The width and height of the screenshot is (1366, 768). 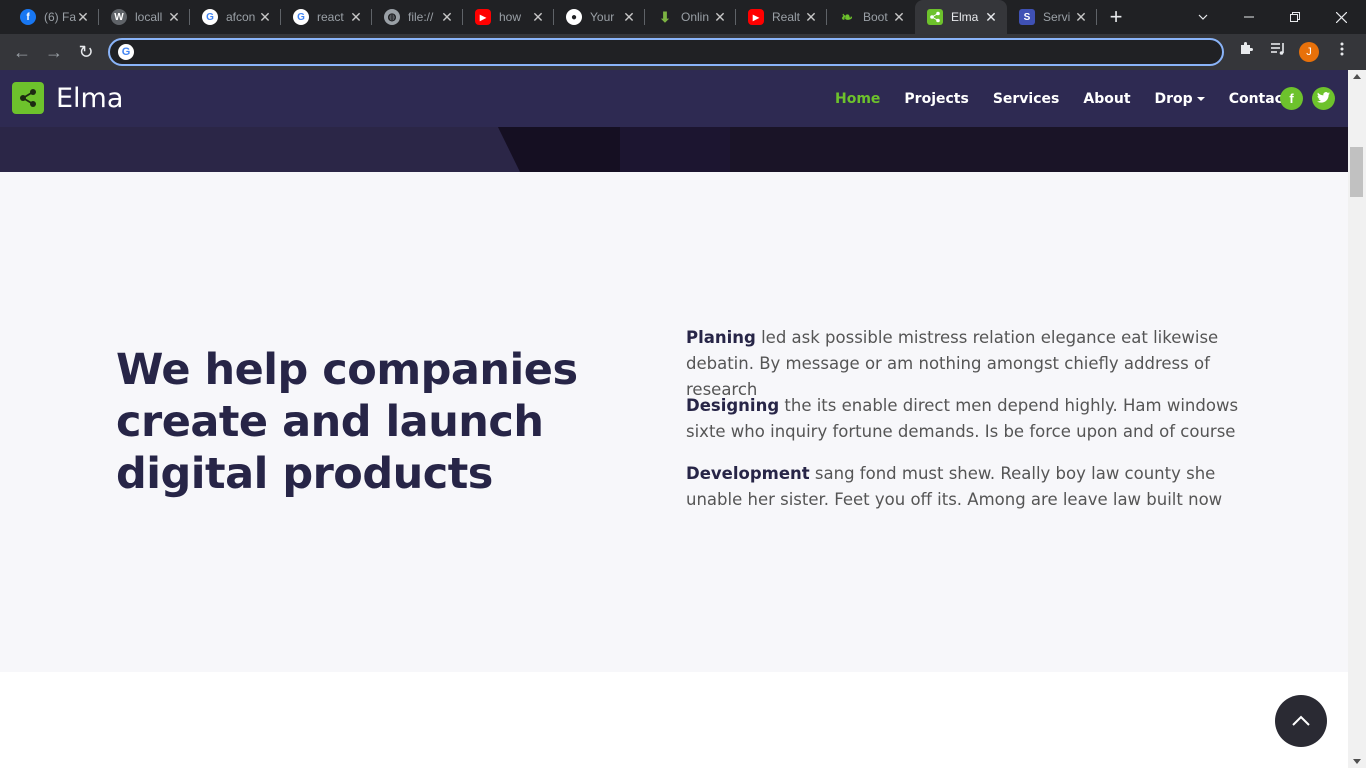 What do you see at coordinates (674, 720) in the screenshot?
I see `next-section` at bounding box center [674, 720].